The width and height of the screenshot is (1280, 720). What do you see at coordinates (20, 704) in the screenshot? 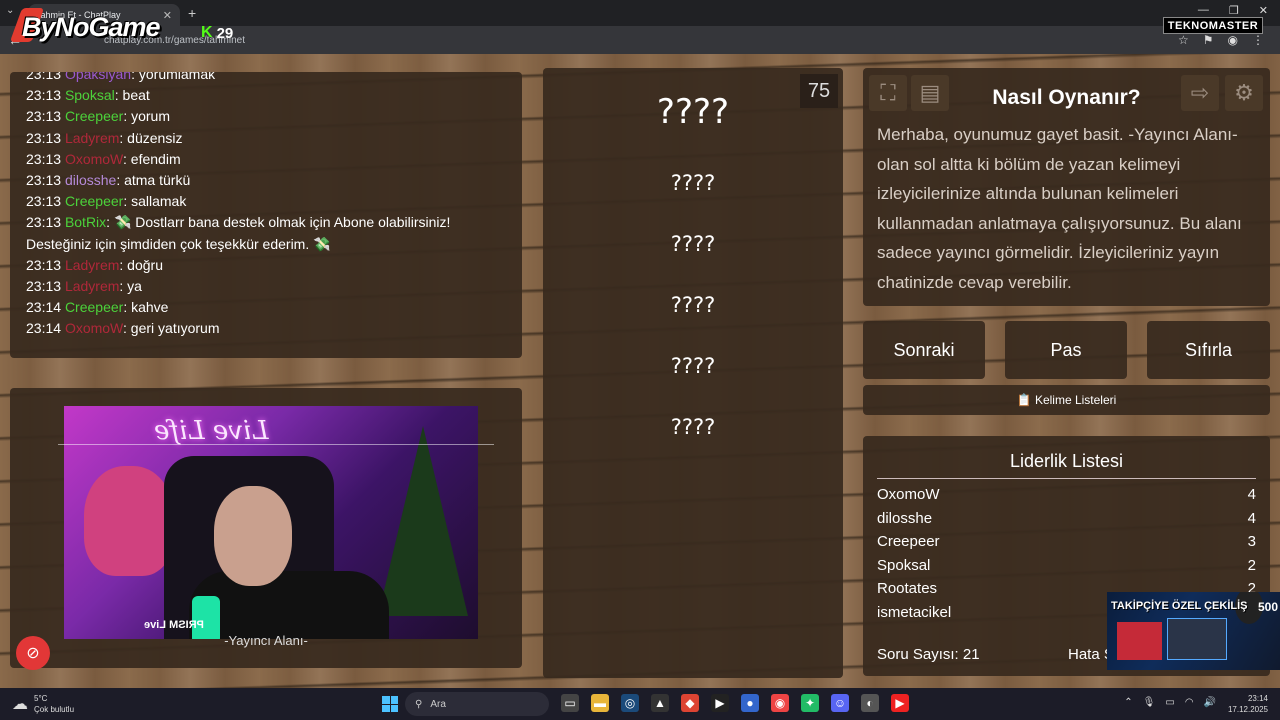
I see `cloud-icon: ☁` at bounding box center [20, 704].